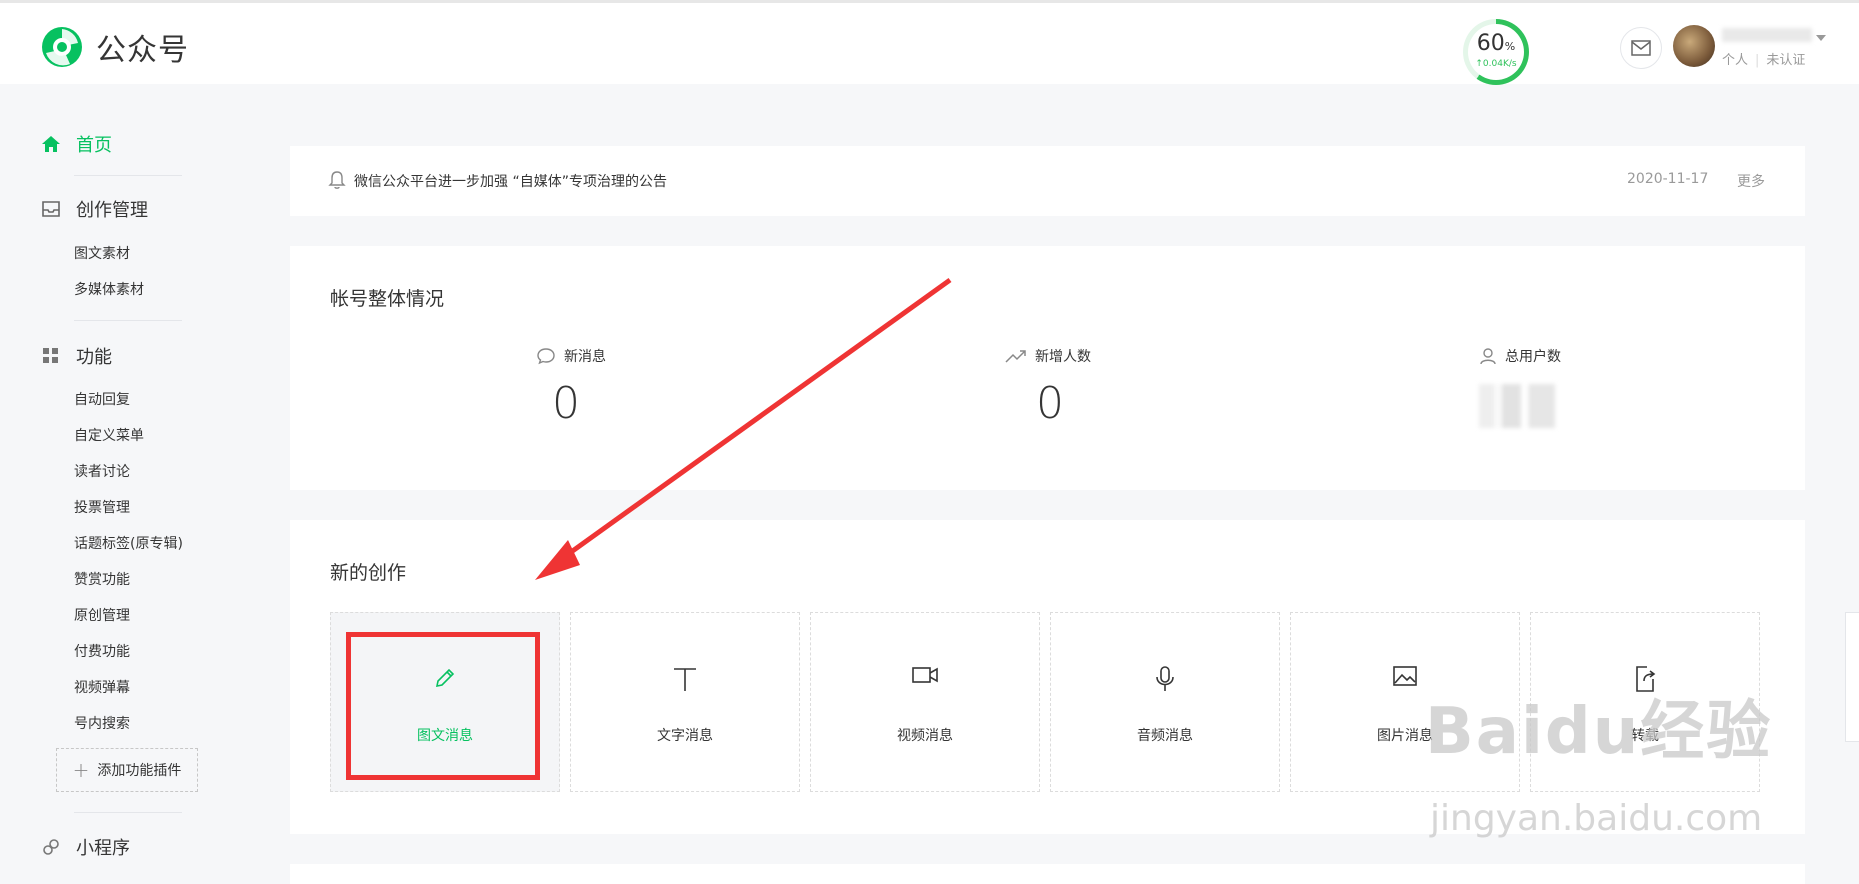 The width and height of the screenshot is (1859, 884). I want to click on sidebar-item-label: 创作管理, so click(112, 210).